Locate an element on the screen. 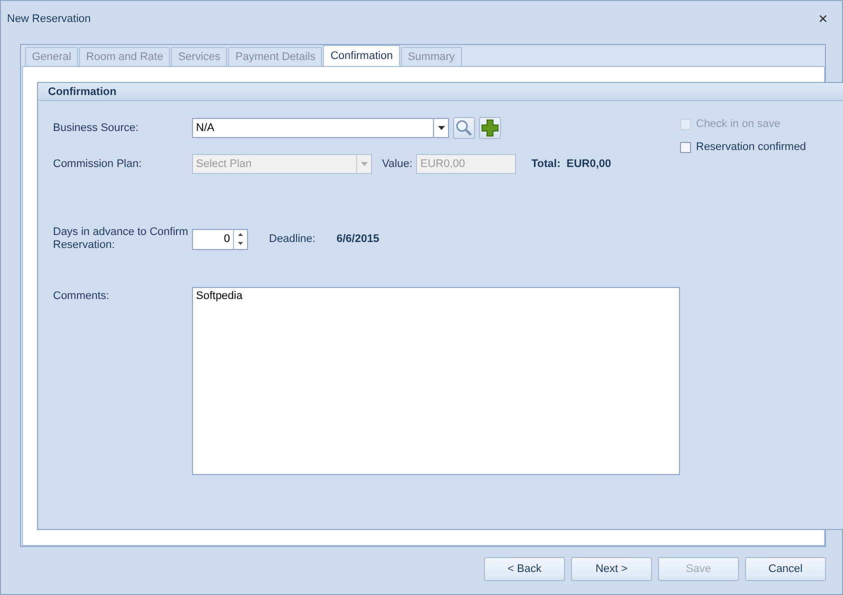 Image resolution: width=843 pixels, height=595 pixels. spin-field: 0 is located at coordinates (220, 239).